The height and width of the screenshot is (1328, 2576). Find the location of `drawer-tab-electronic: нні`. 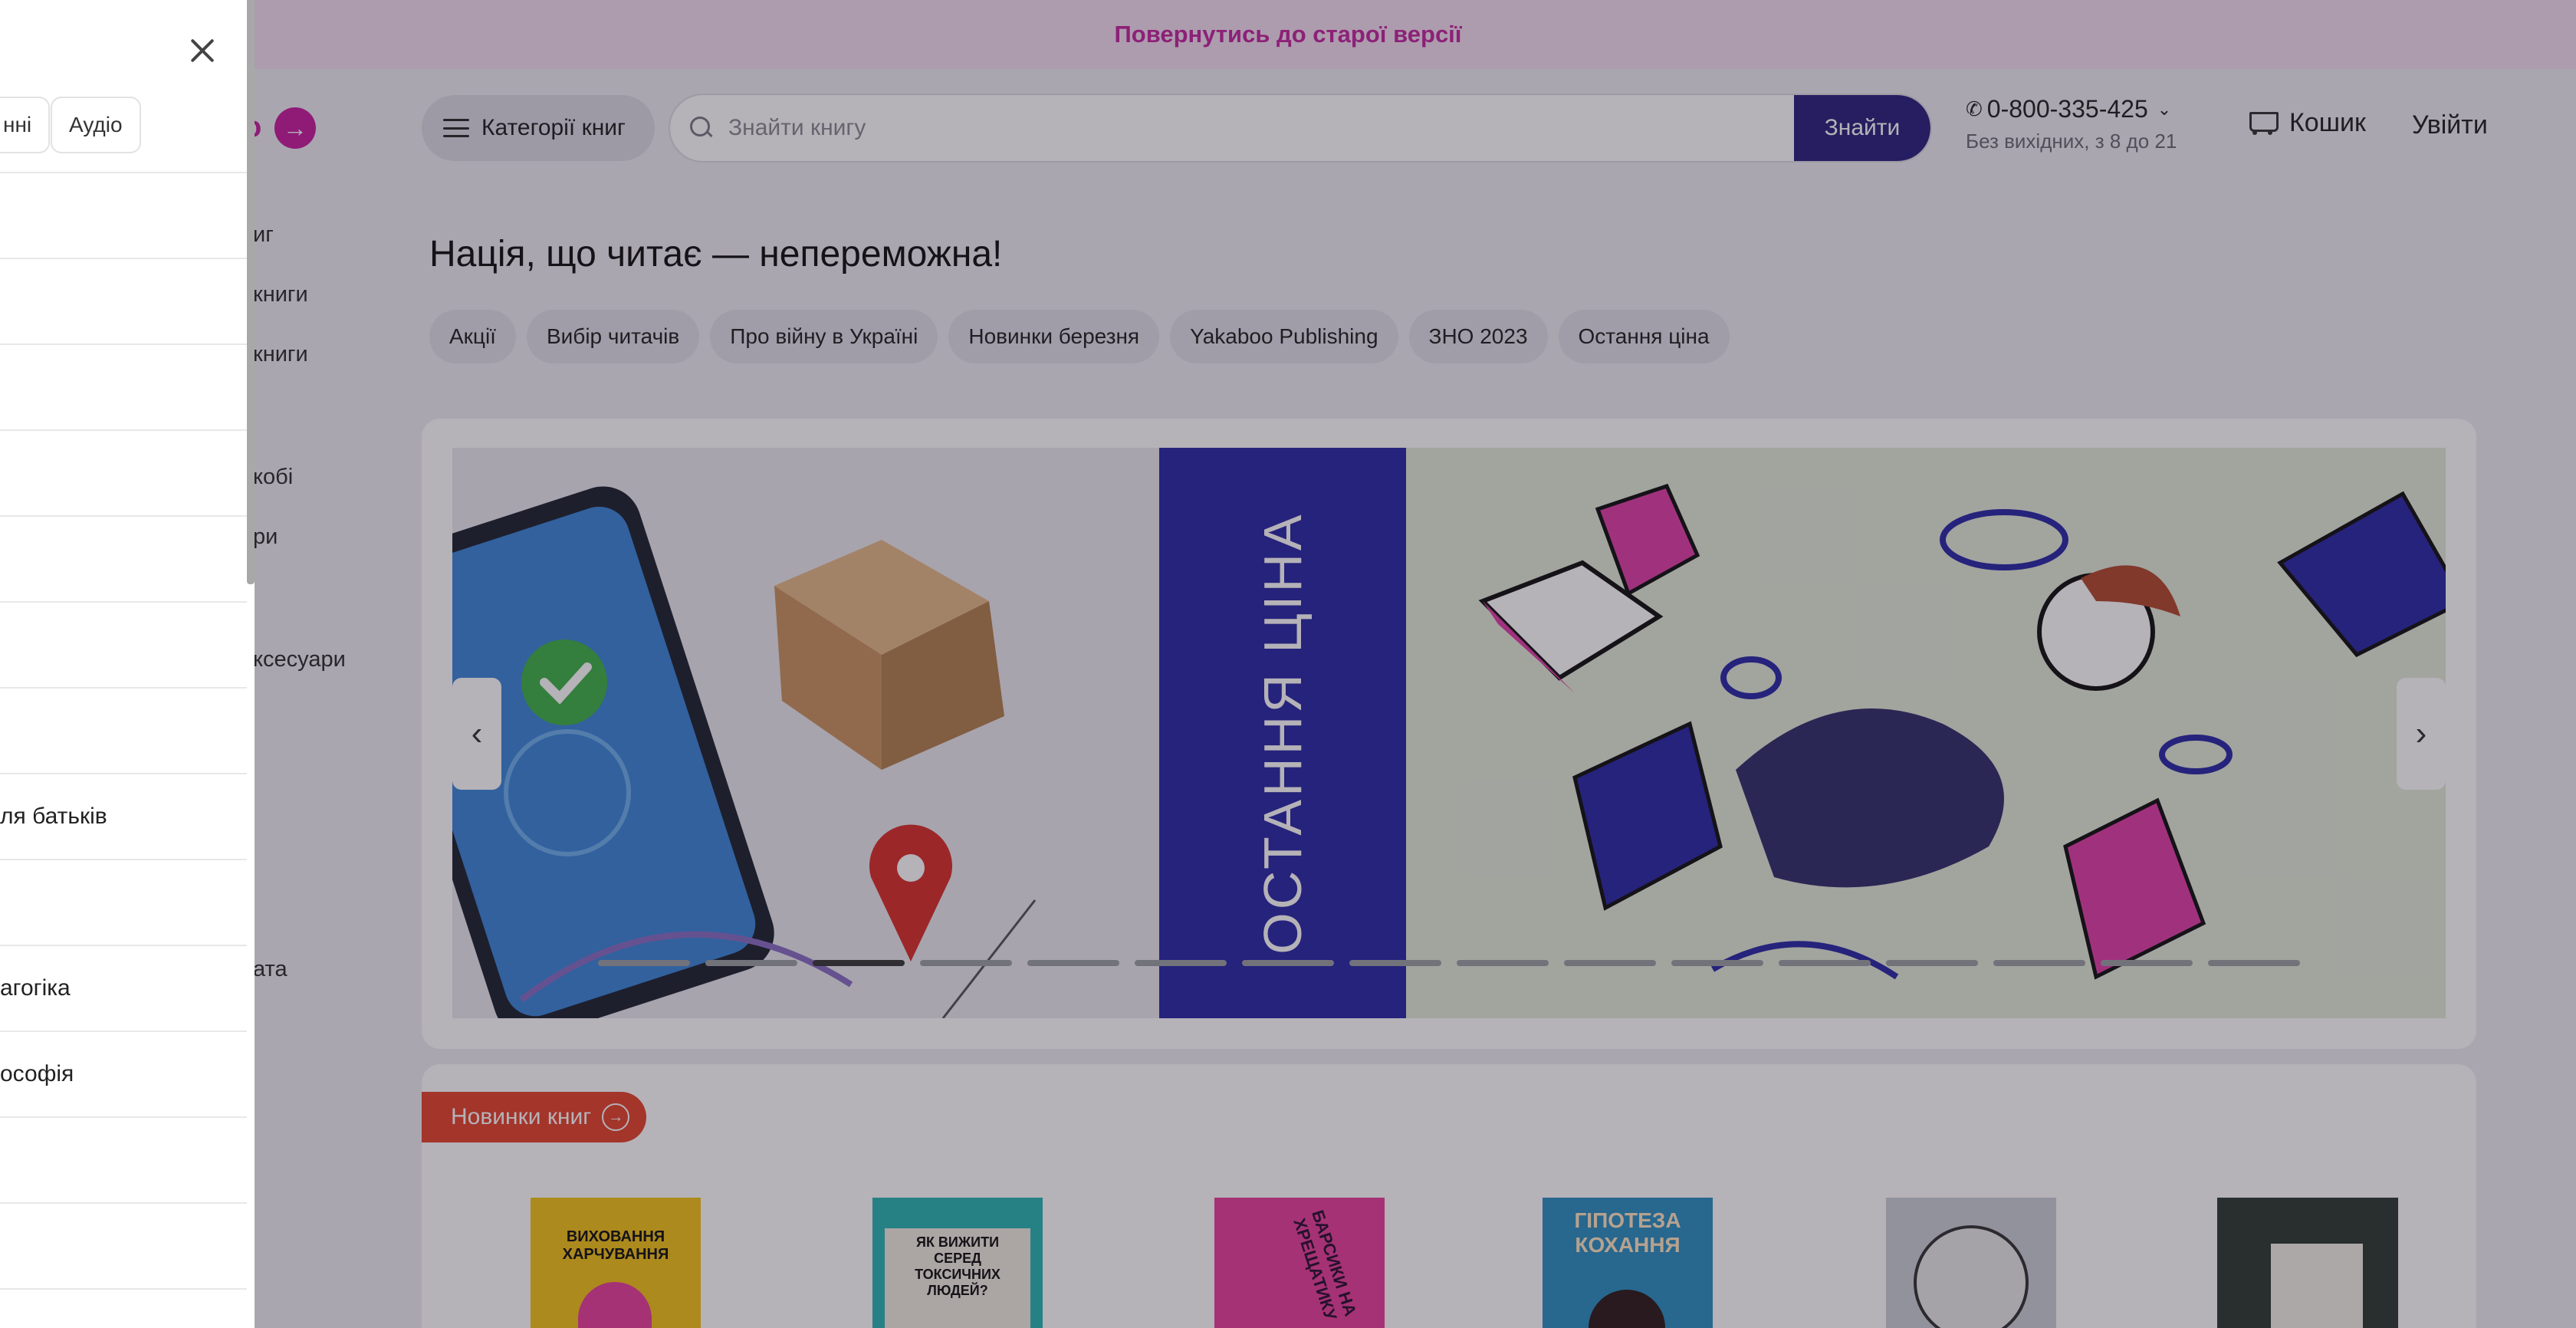

drawer-tab-electronic: нні is located at coordinates (25, 125).